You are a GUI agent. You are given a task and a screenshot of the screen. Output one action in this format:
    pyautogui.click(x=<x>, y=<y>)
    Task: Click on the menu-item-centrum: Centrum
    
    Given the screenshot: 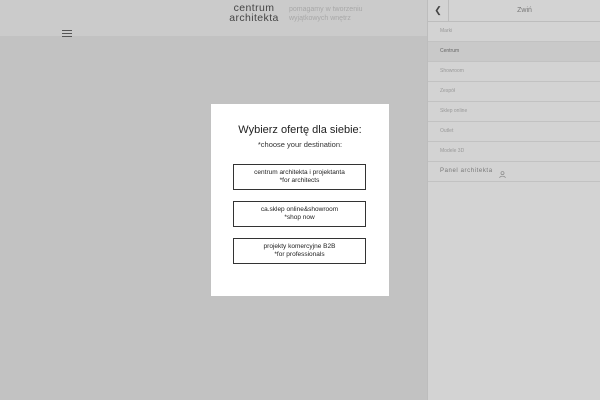 What is the action you would take?
    pyautogui.click(x=514, y=52)
    